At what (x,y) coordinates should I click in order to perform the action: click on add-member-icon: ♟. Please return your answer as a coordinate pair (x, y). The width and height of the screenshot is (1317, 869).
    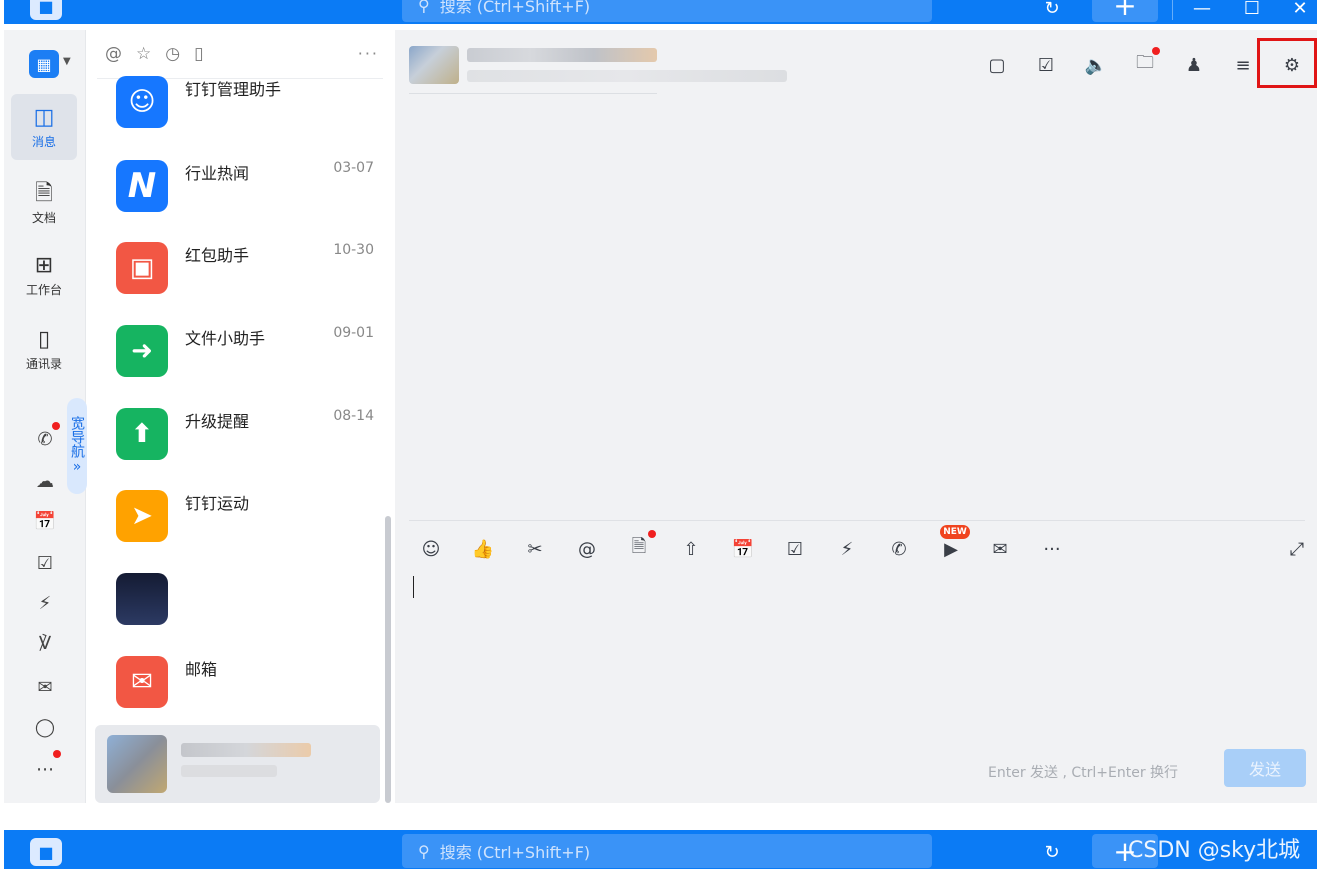
    Looking at the image, I should click on (1194, 65).